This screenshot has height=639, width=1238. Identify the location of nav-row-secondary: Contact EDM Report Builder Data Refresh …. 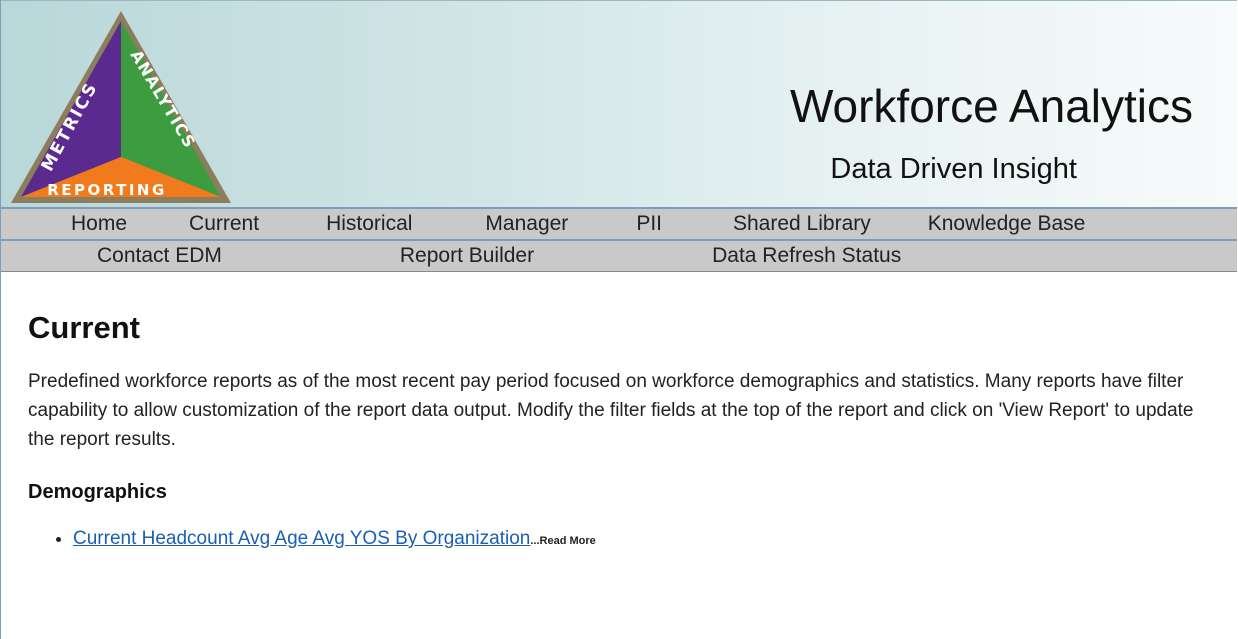
(619, 255).